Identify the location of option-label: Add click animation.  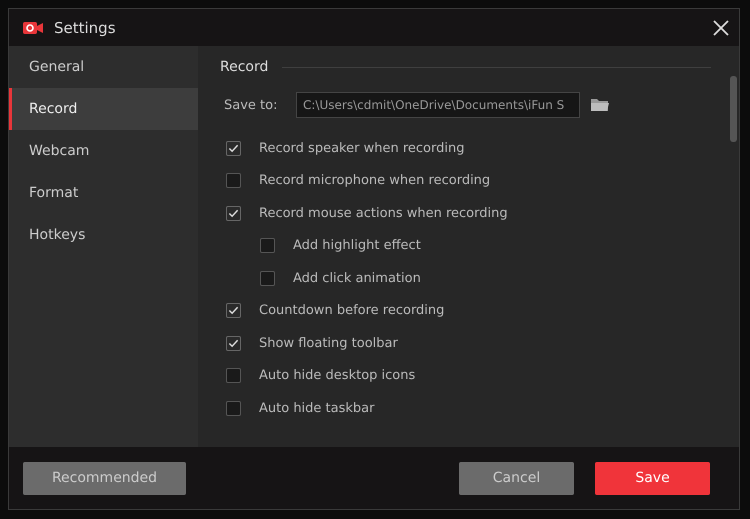
(357, 278).